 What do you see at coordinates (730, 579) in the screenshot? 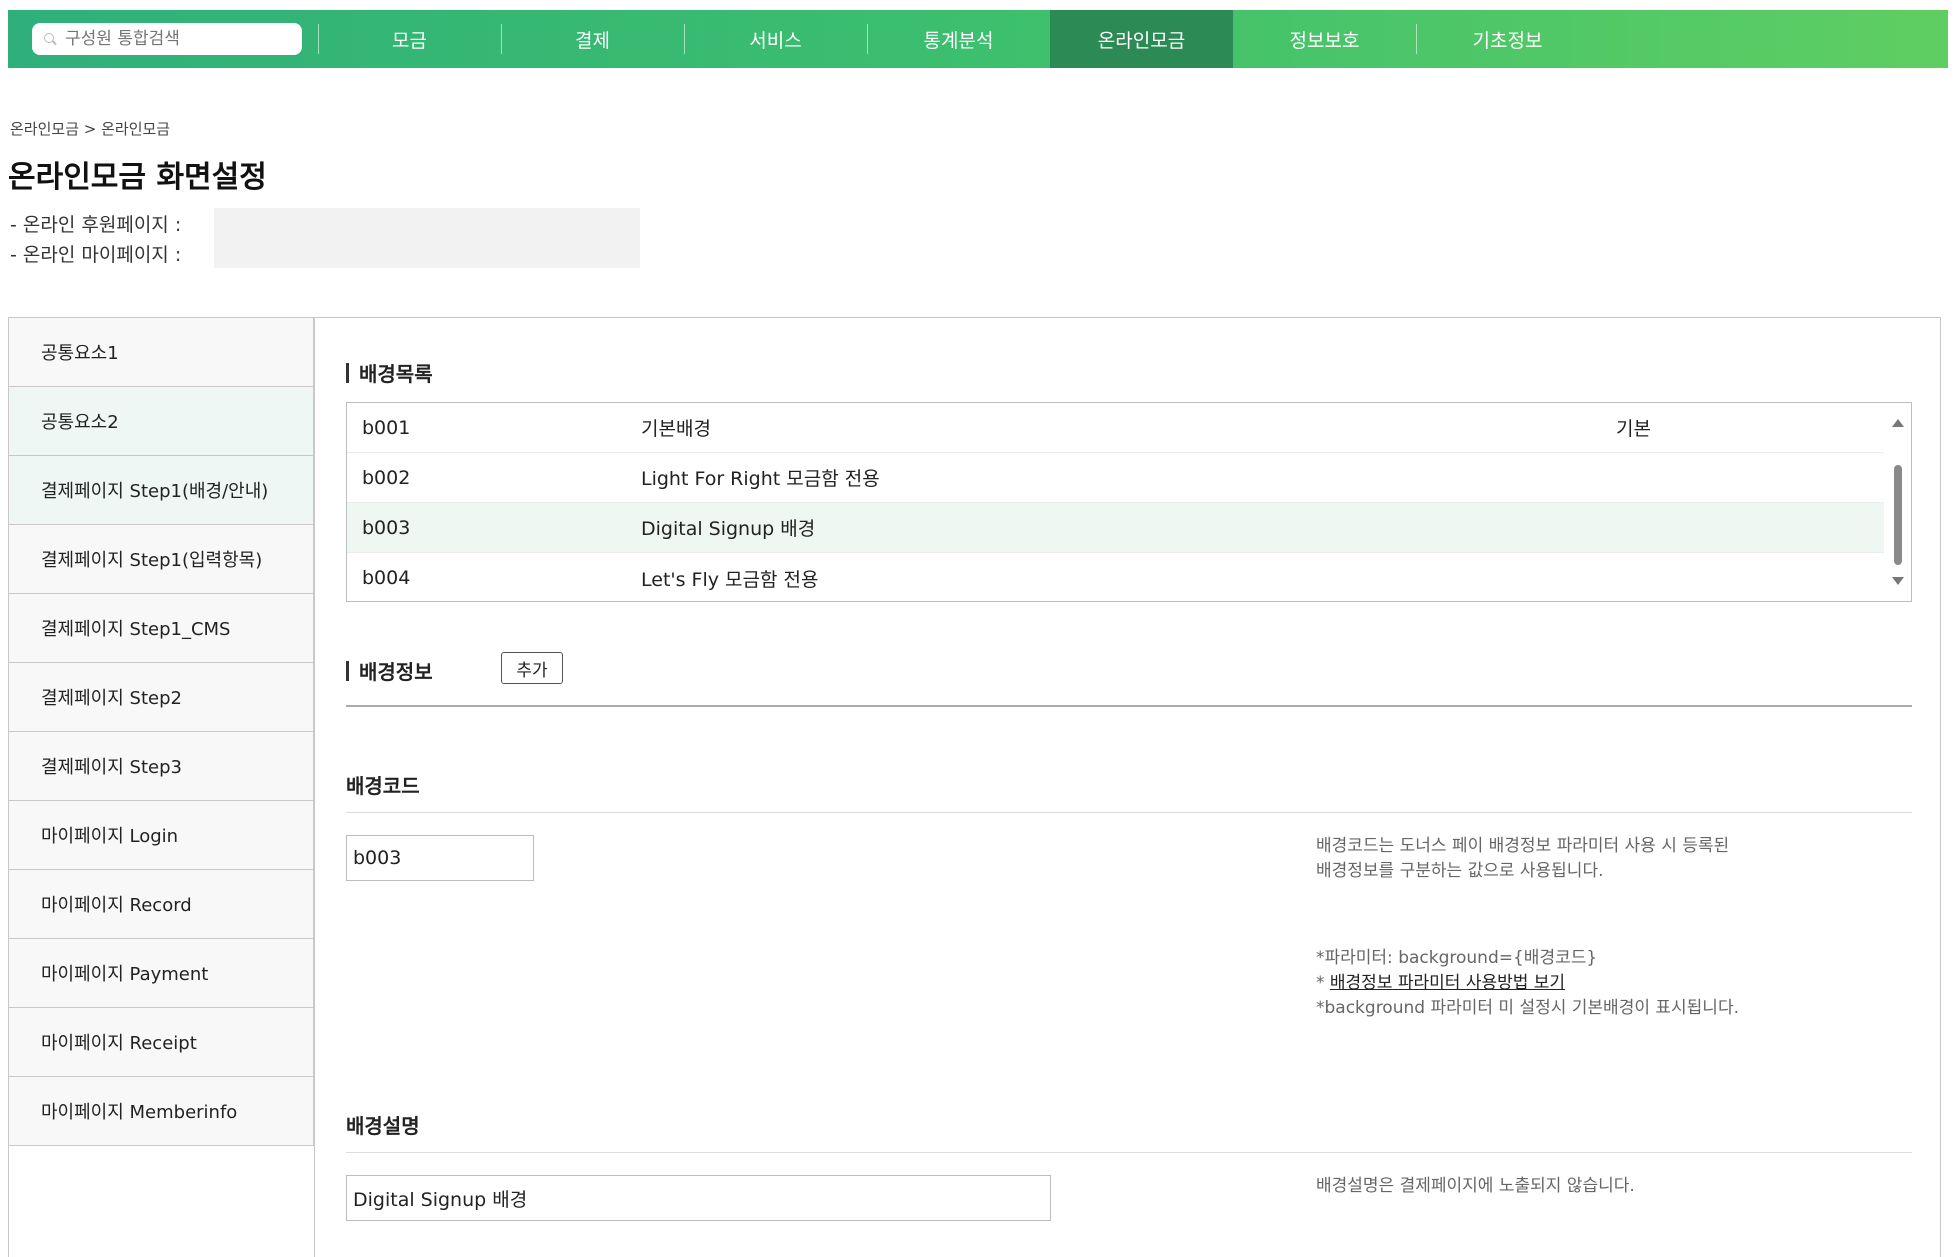
I see `row-name: Let's Fly 모금함 전용` at bounding box center [730, 579].